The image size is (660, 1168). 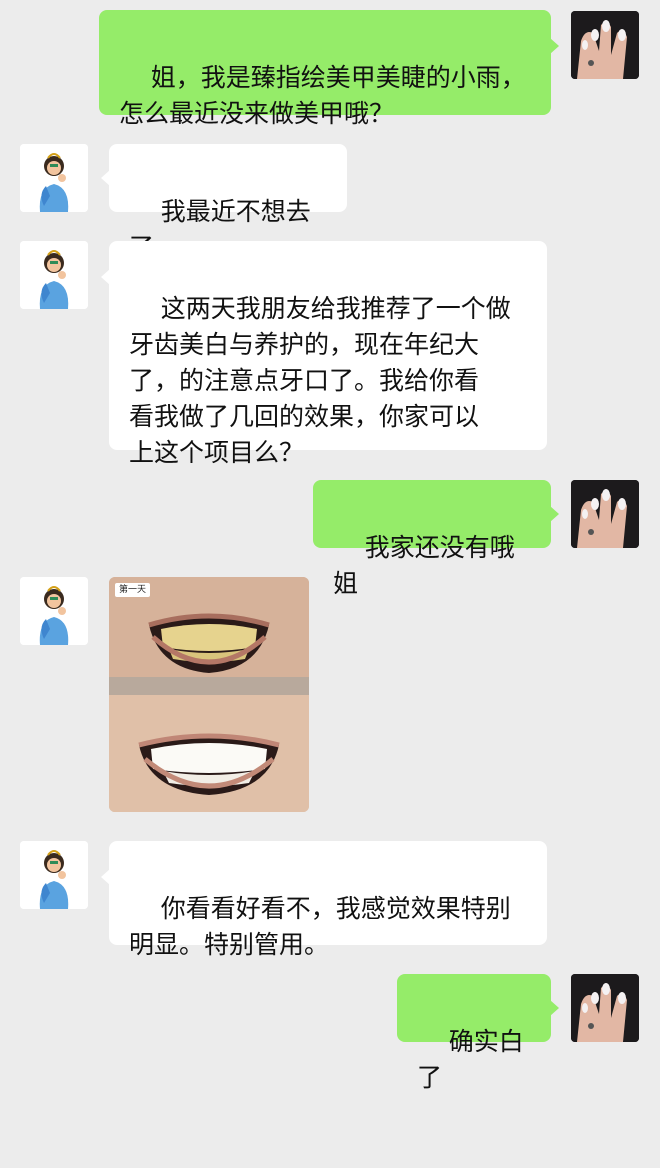 What do you see at coordinates (133, 590) in the screenshot?
I see `photo-caption: 第一天` at bounding box center [133, 590].